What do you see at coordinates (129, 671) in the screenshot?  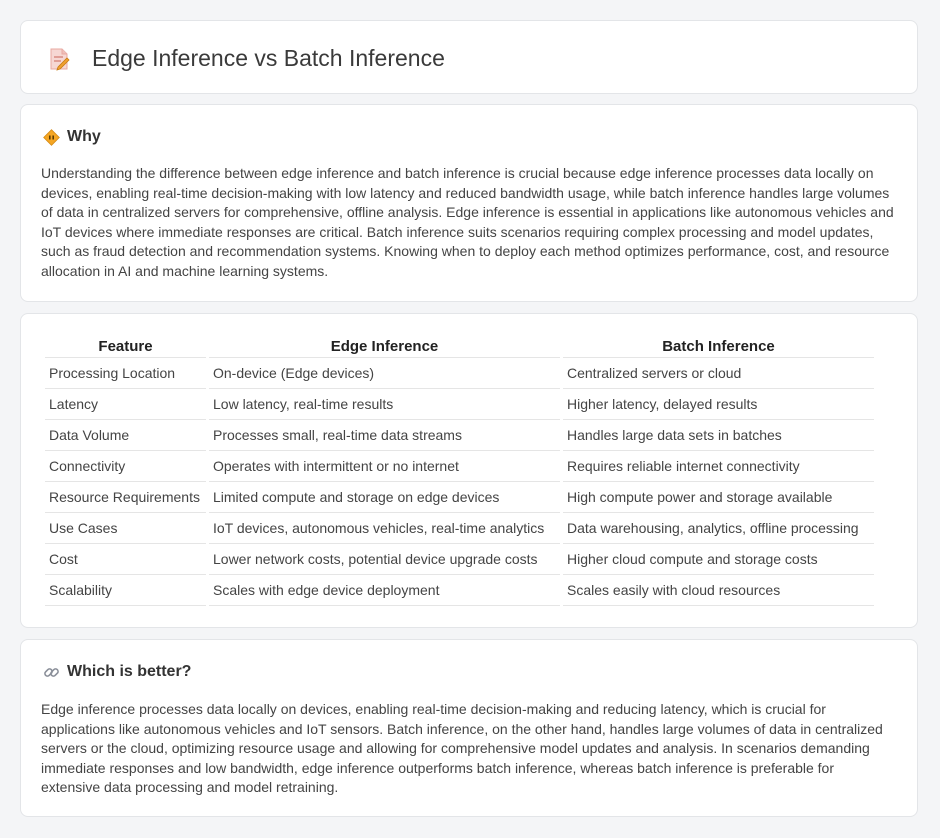 I see `better-heading-label: Which is better?` at bounding box center [129, 671].